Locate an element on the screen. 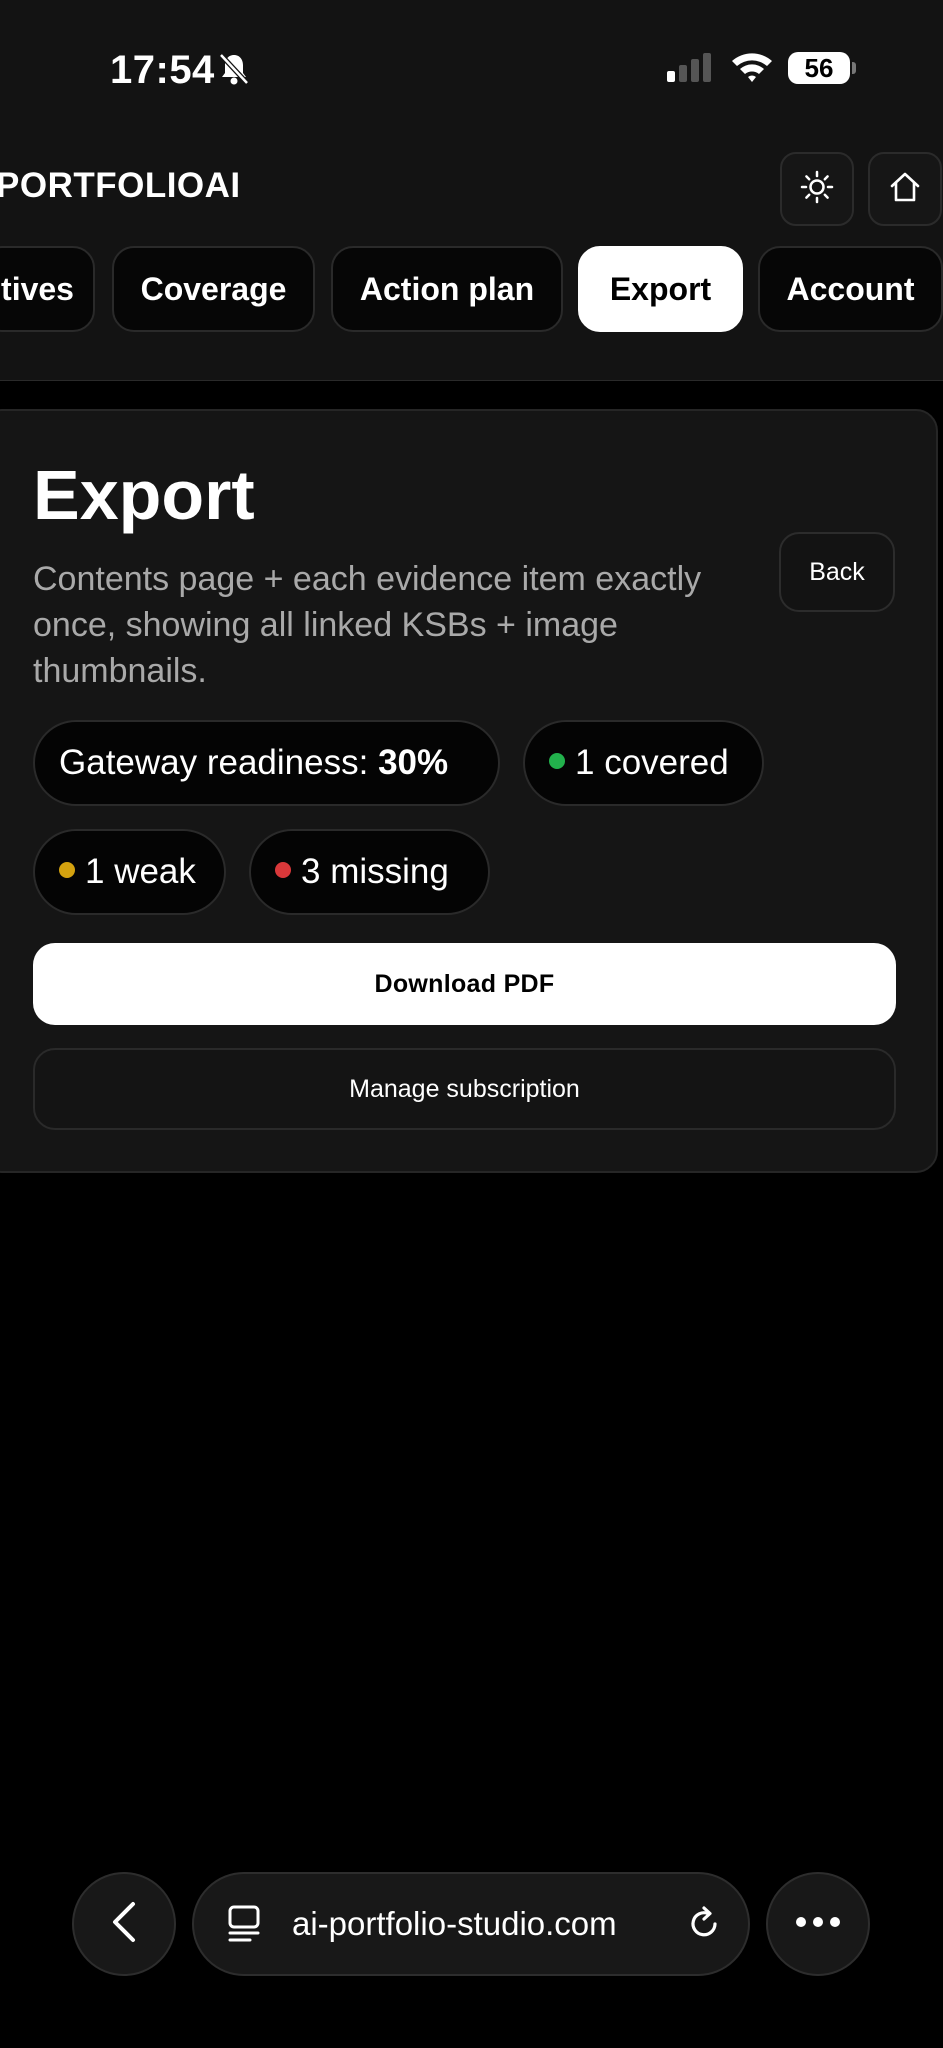 The width and height of the screenshot is (943, 2048). back-chevron-icon is located at coordinates (124, 1924).